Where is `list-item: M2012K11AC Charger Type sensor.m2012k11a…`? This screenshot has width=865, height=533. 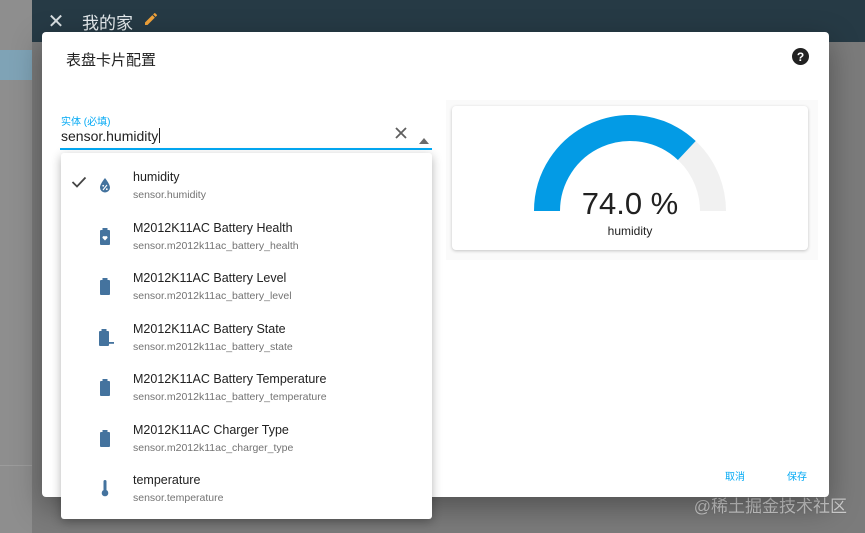
list-item: M2012K11AC Charger Type sensor.m2012k11a… is located at coordinates (246, 437).